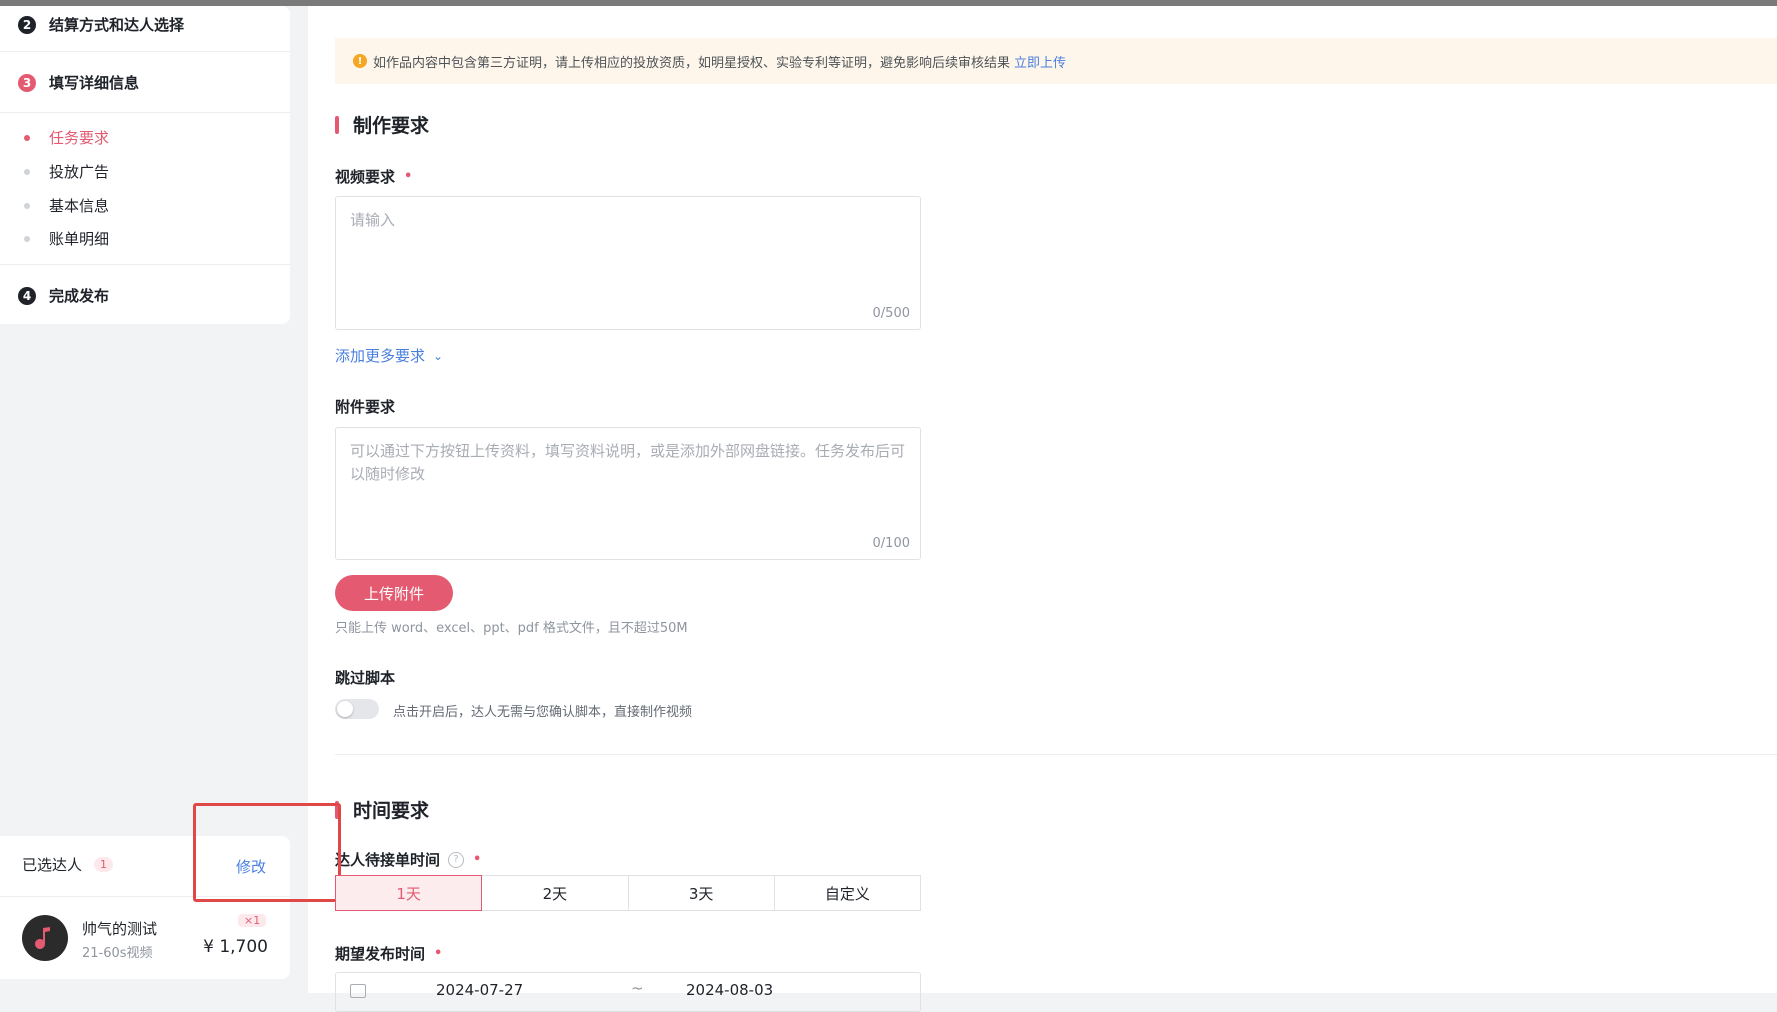 Image resolution: width=1777 pixels, height=1012 pixels. I want to click on video-requirements-label: 视频要求 •, so click(373, 176).